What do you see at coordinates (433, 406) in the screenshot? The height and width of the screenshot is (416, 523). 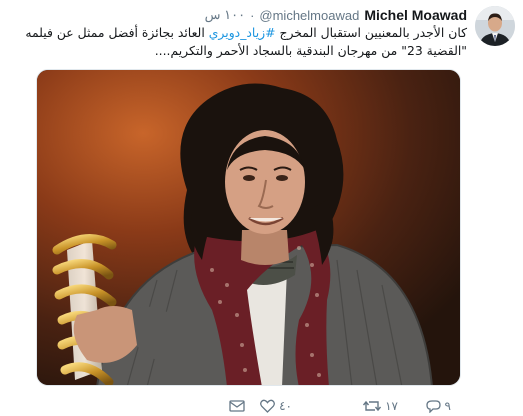 I see `reply-icon` at bounding box center [433, 406].